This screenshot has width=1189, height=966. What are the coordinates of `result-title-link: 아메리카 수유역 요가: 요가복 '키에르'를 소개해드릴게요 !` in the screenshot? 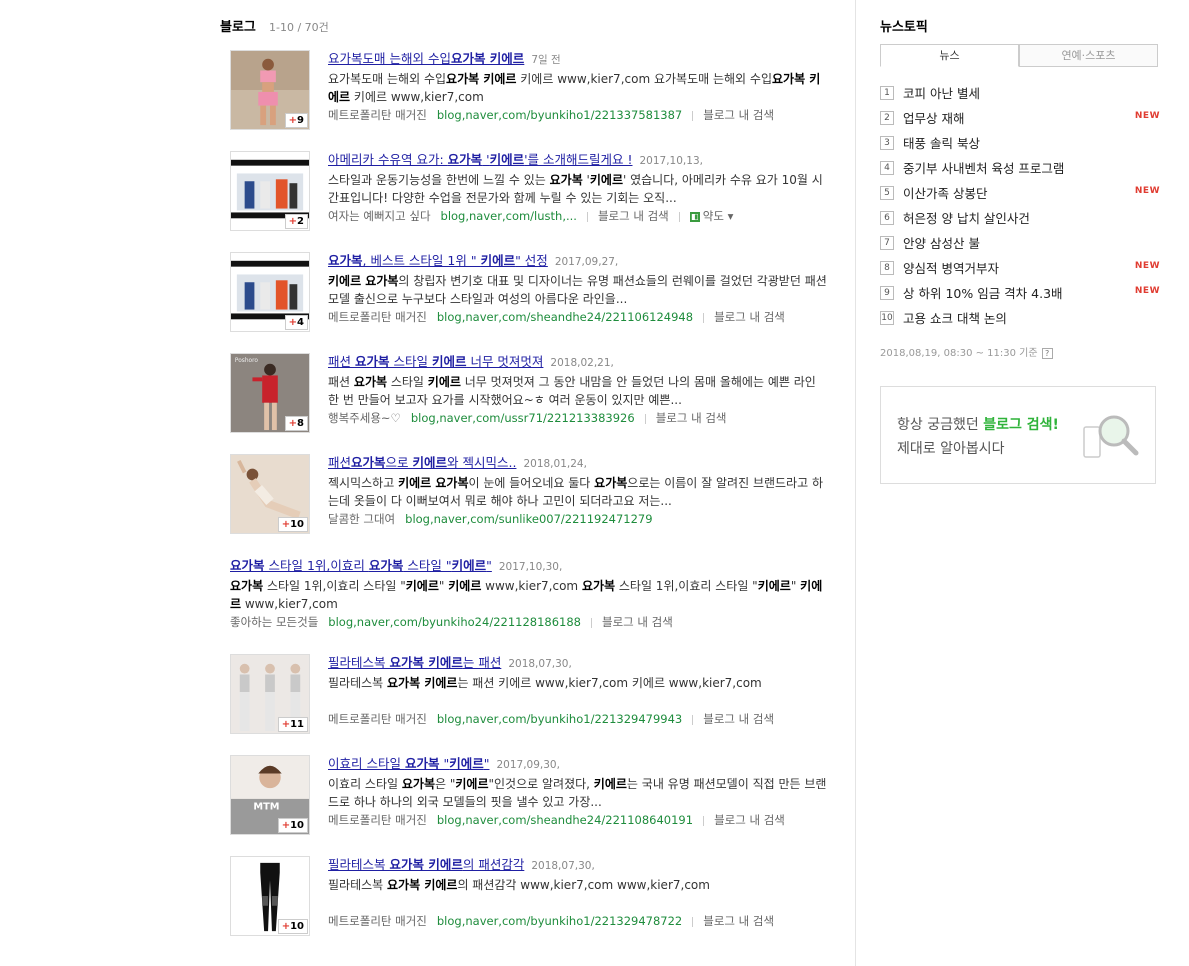 It's located at (480, 159).